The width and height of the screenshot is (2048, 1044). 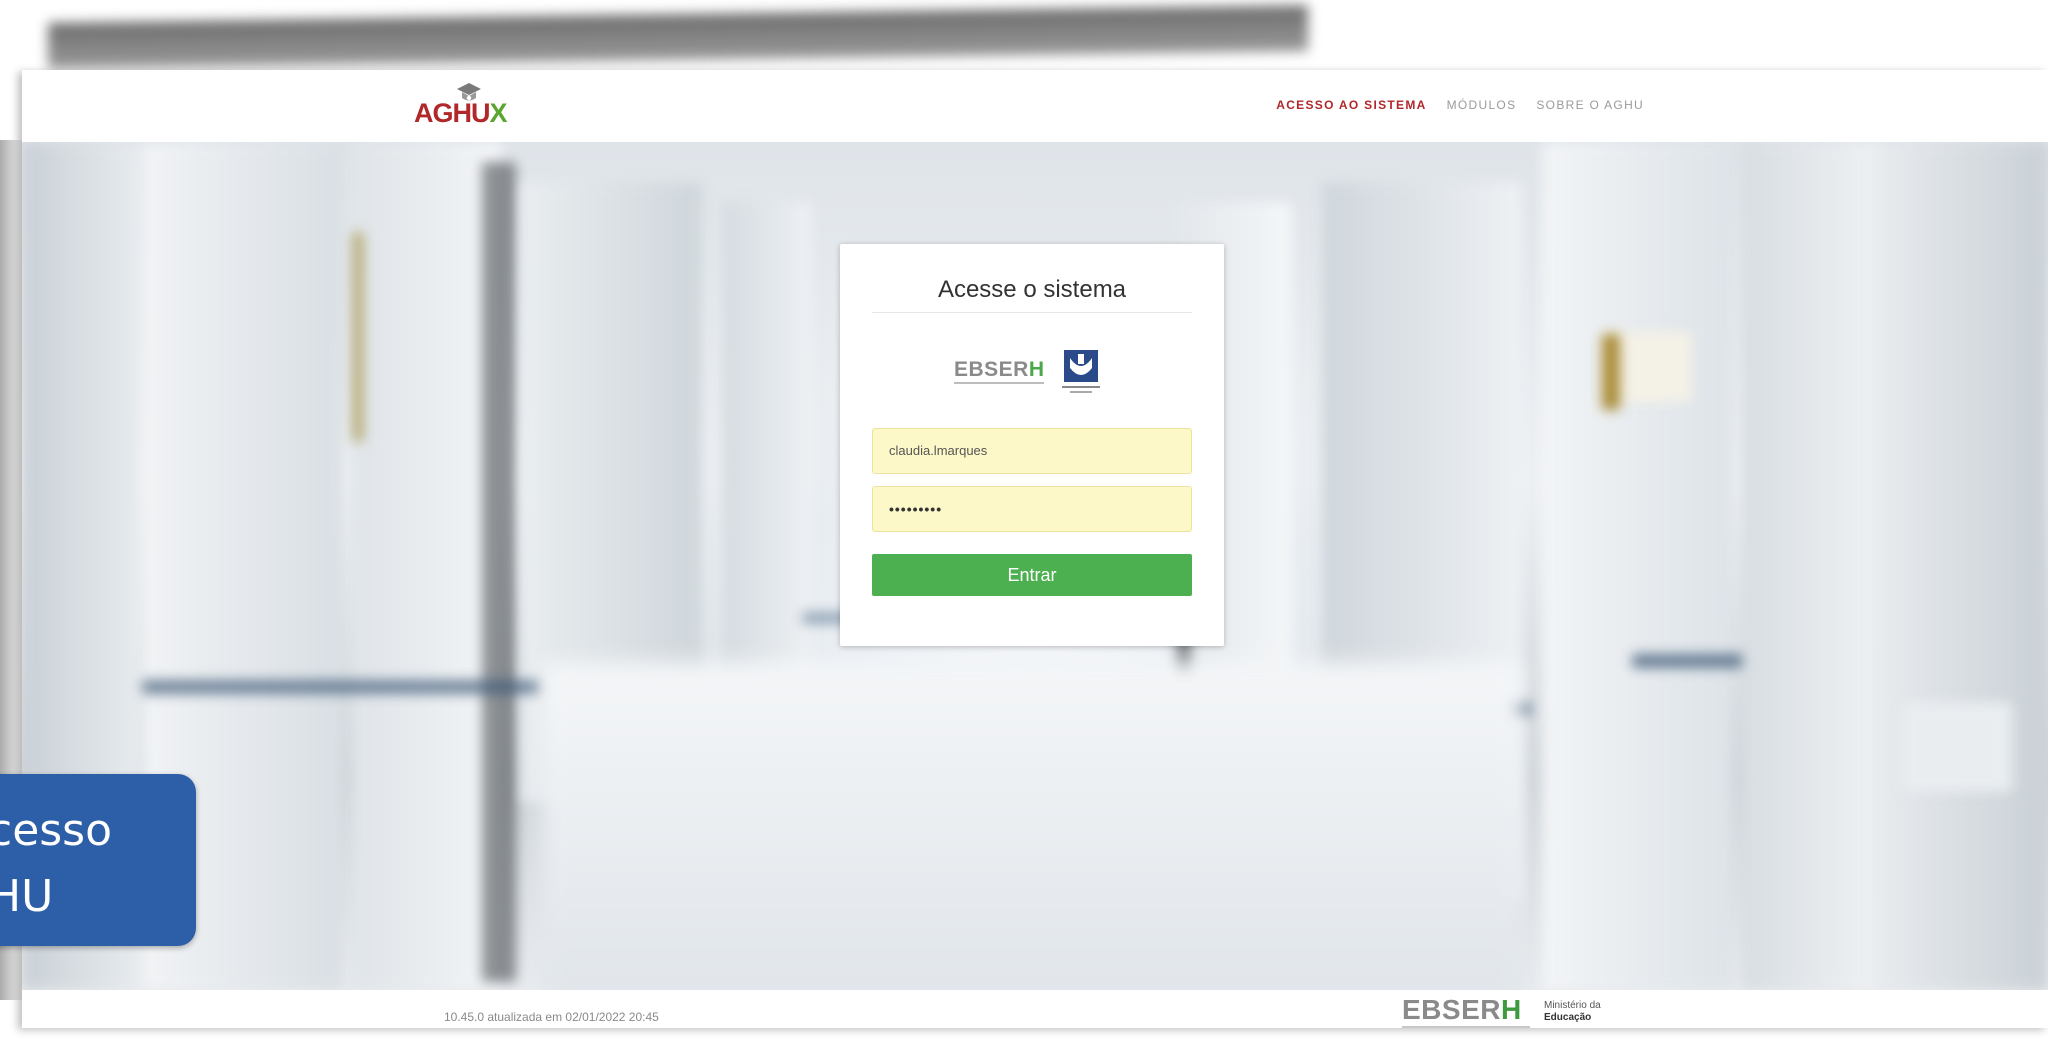 What do you see at coordinates (1572, 1005) in the screenshot?
I see `ministerio-line1: Ministério da` at bounding box center [1572, 1005].